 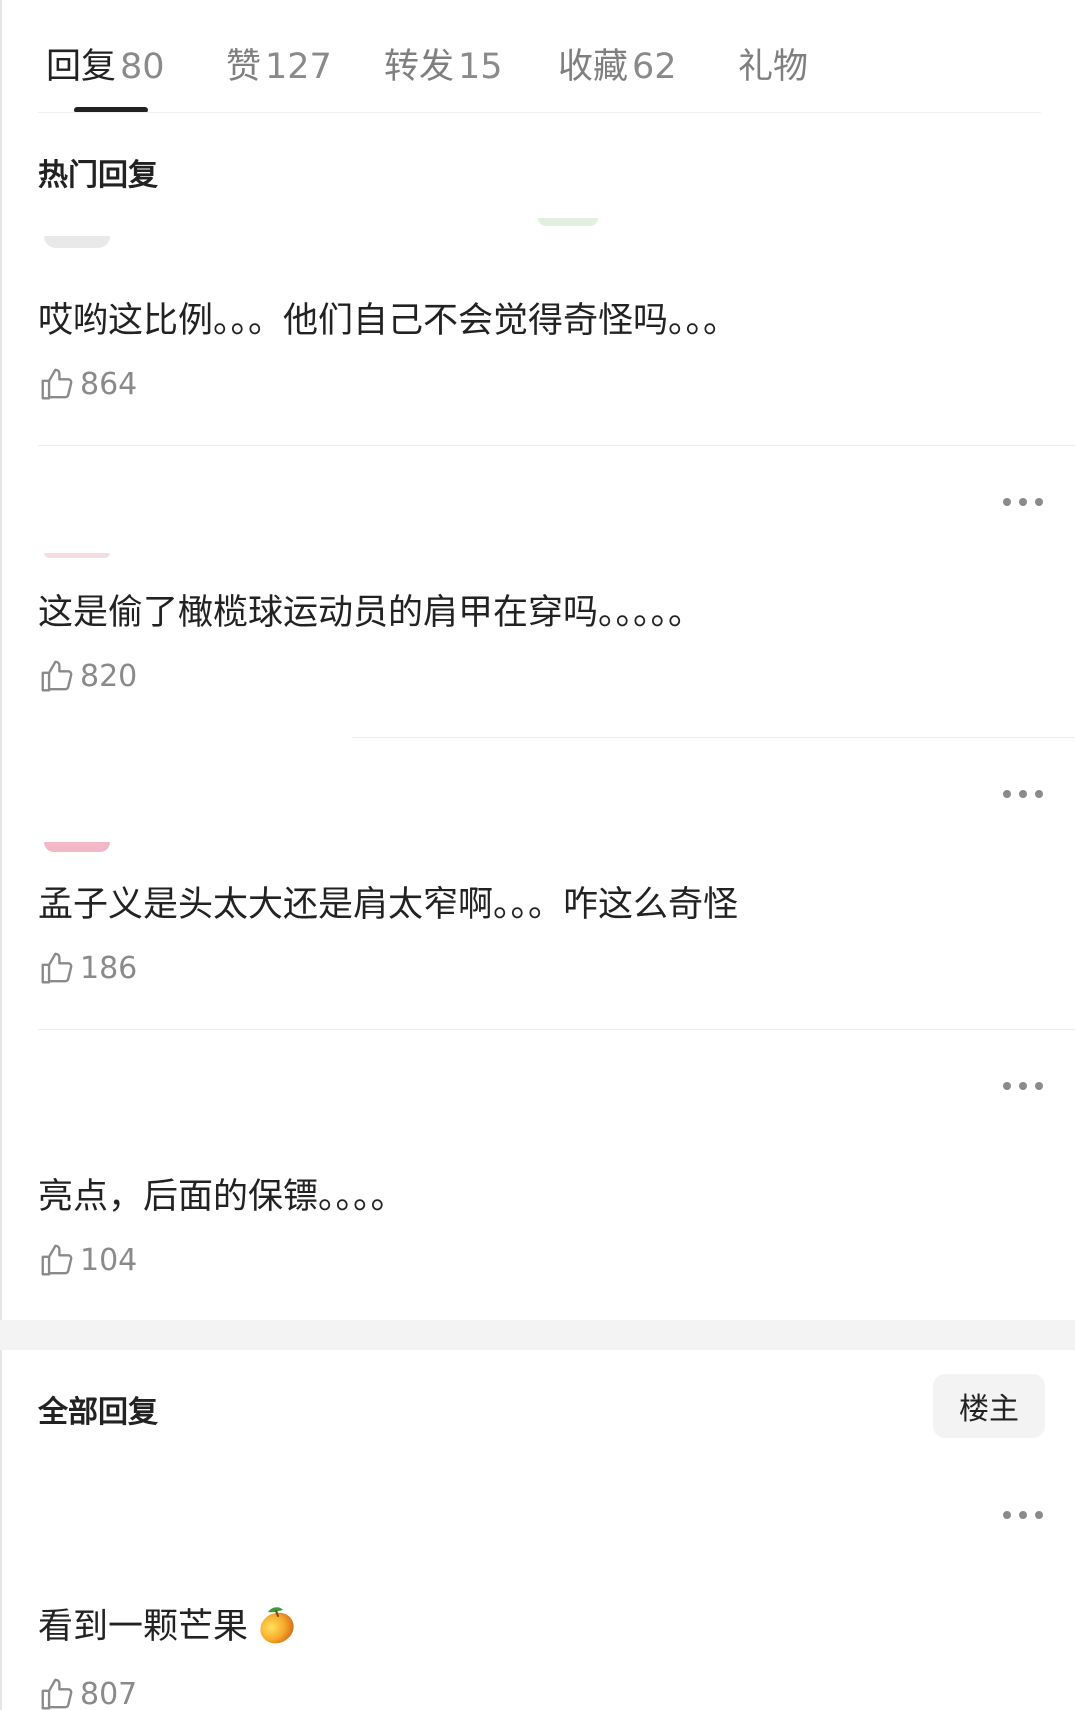 I want to click on tab-reposts: 转发 15, so click(x=443, y=62).